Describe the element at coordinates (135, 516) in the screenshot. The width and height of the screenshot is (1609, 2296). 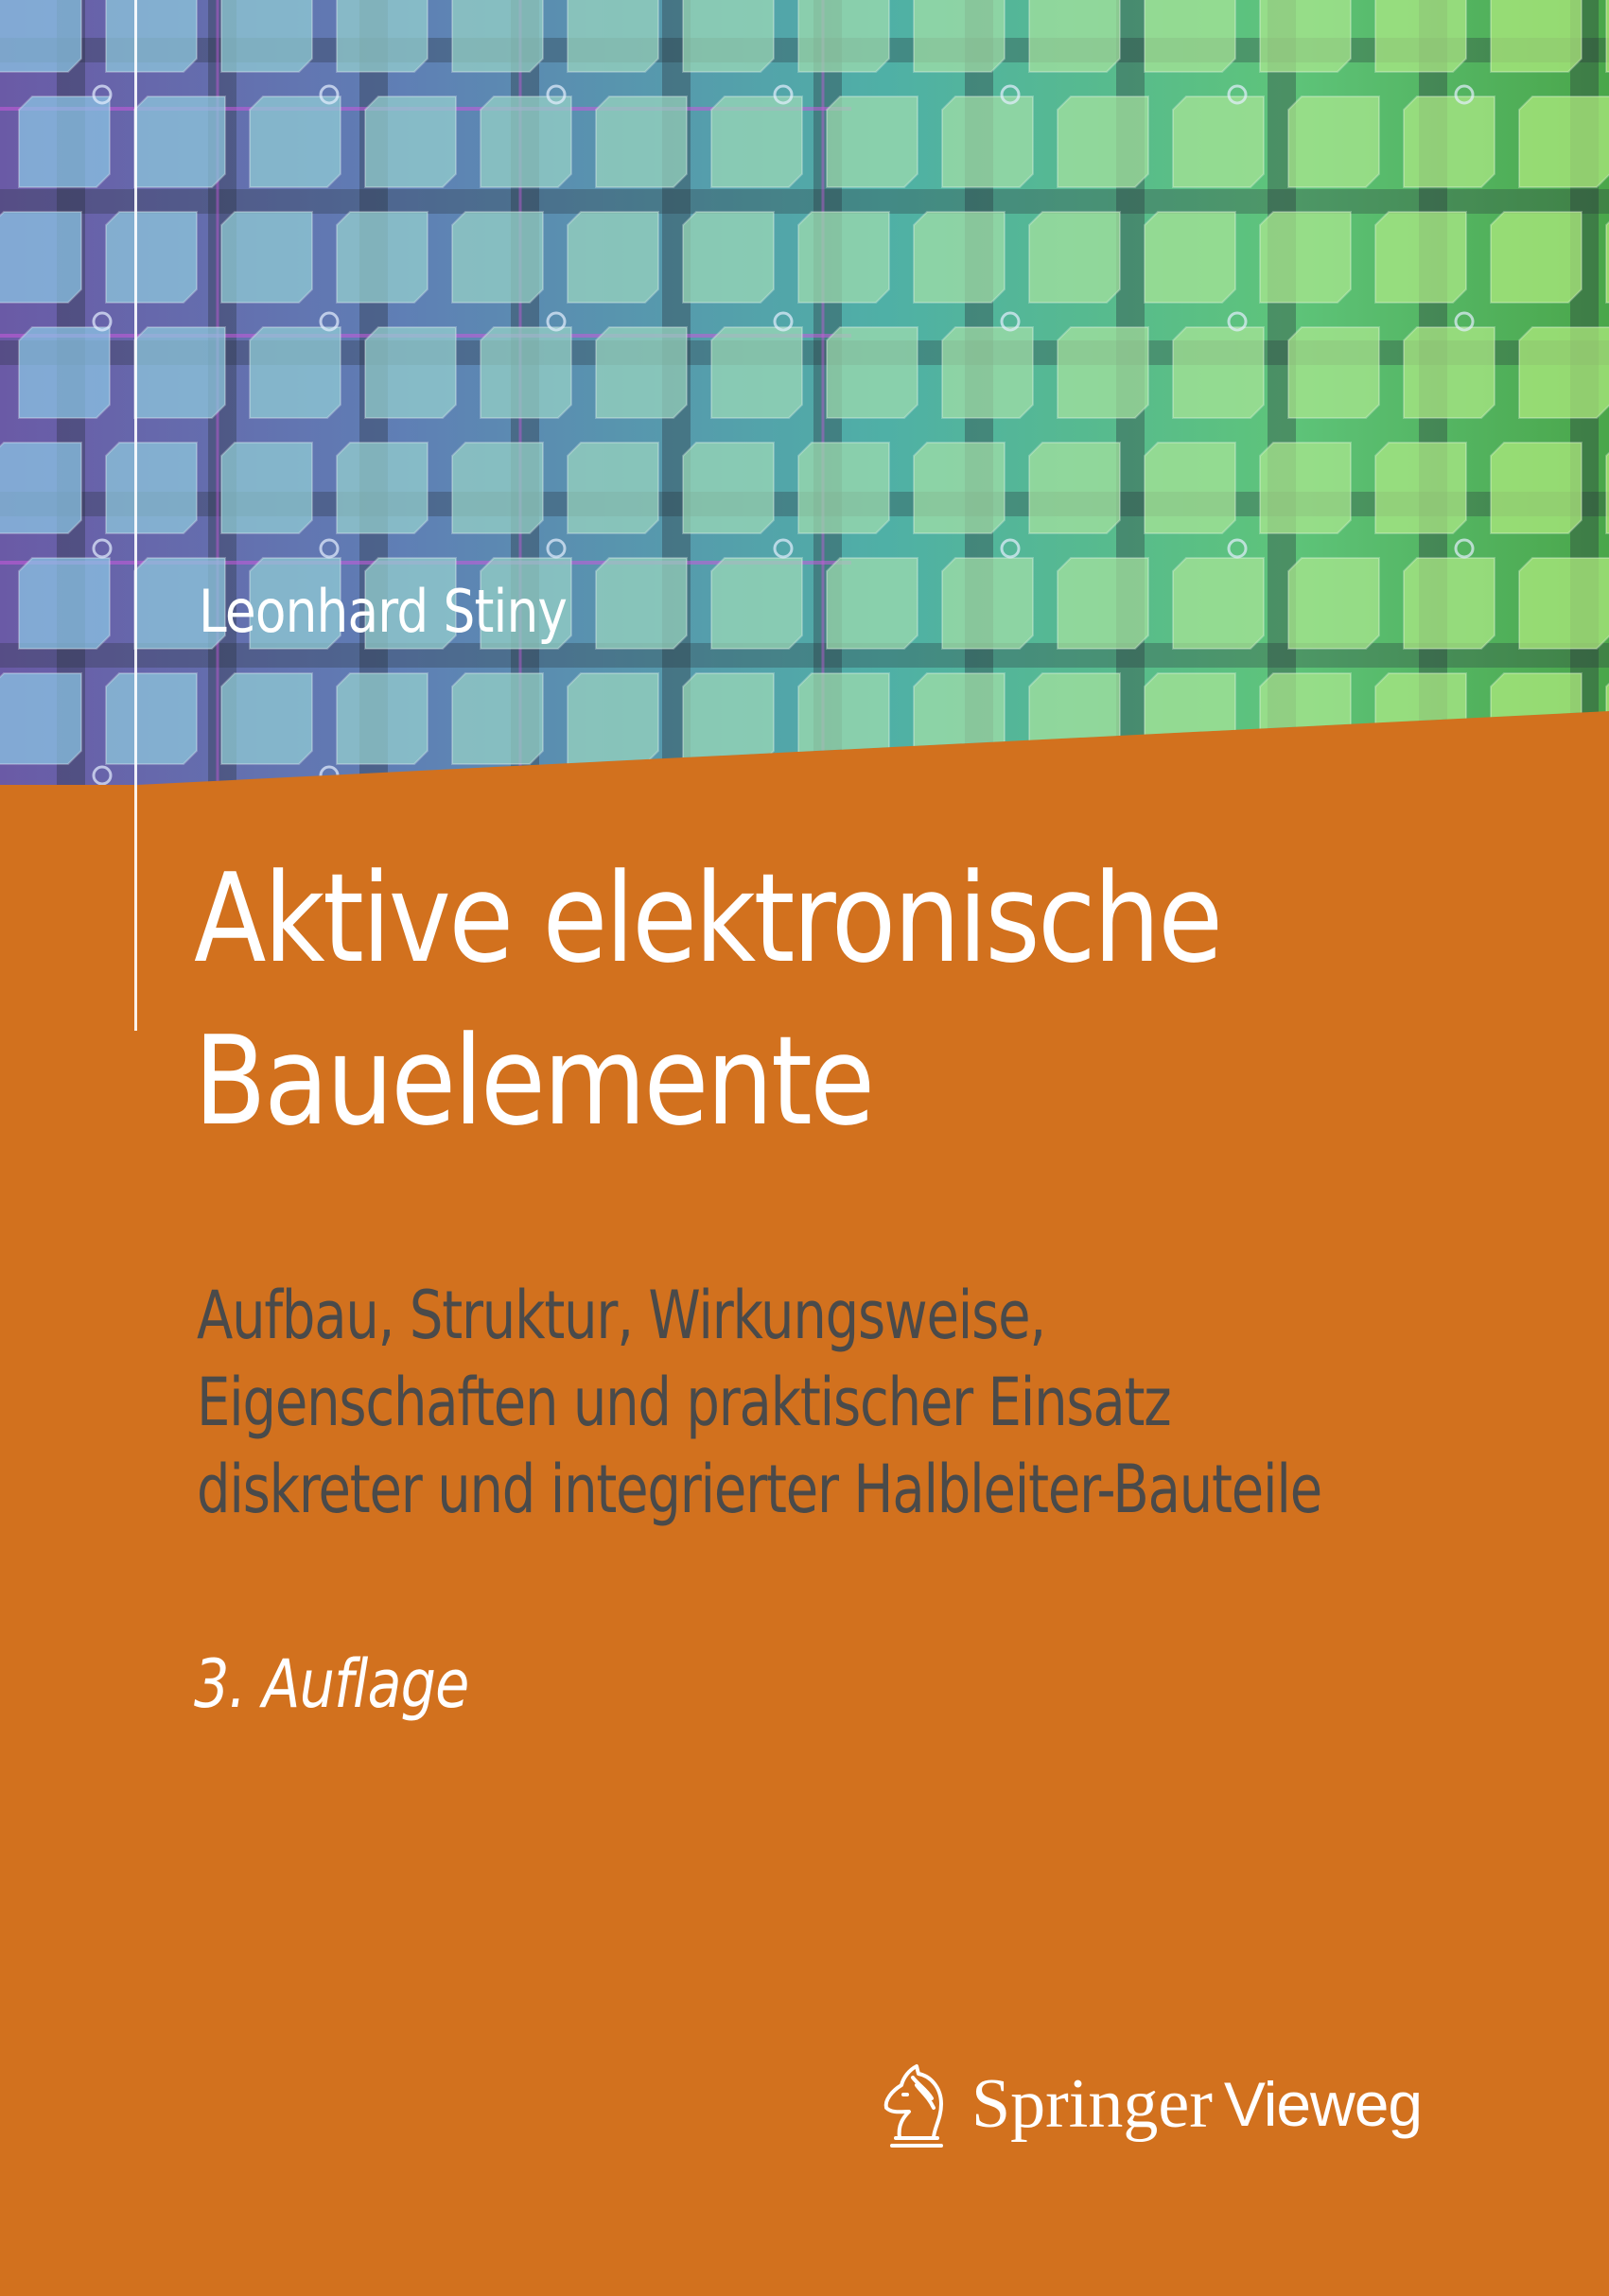
I see `margin-line` at that location.